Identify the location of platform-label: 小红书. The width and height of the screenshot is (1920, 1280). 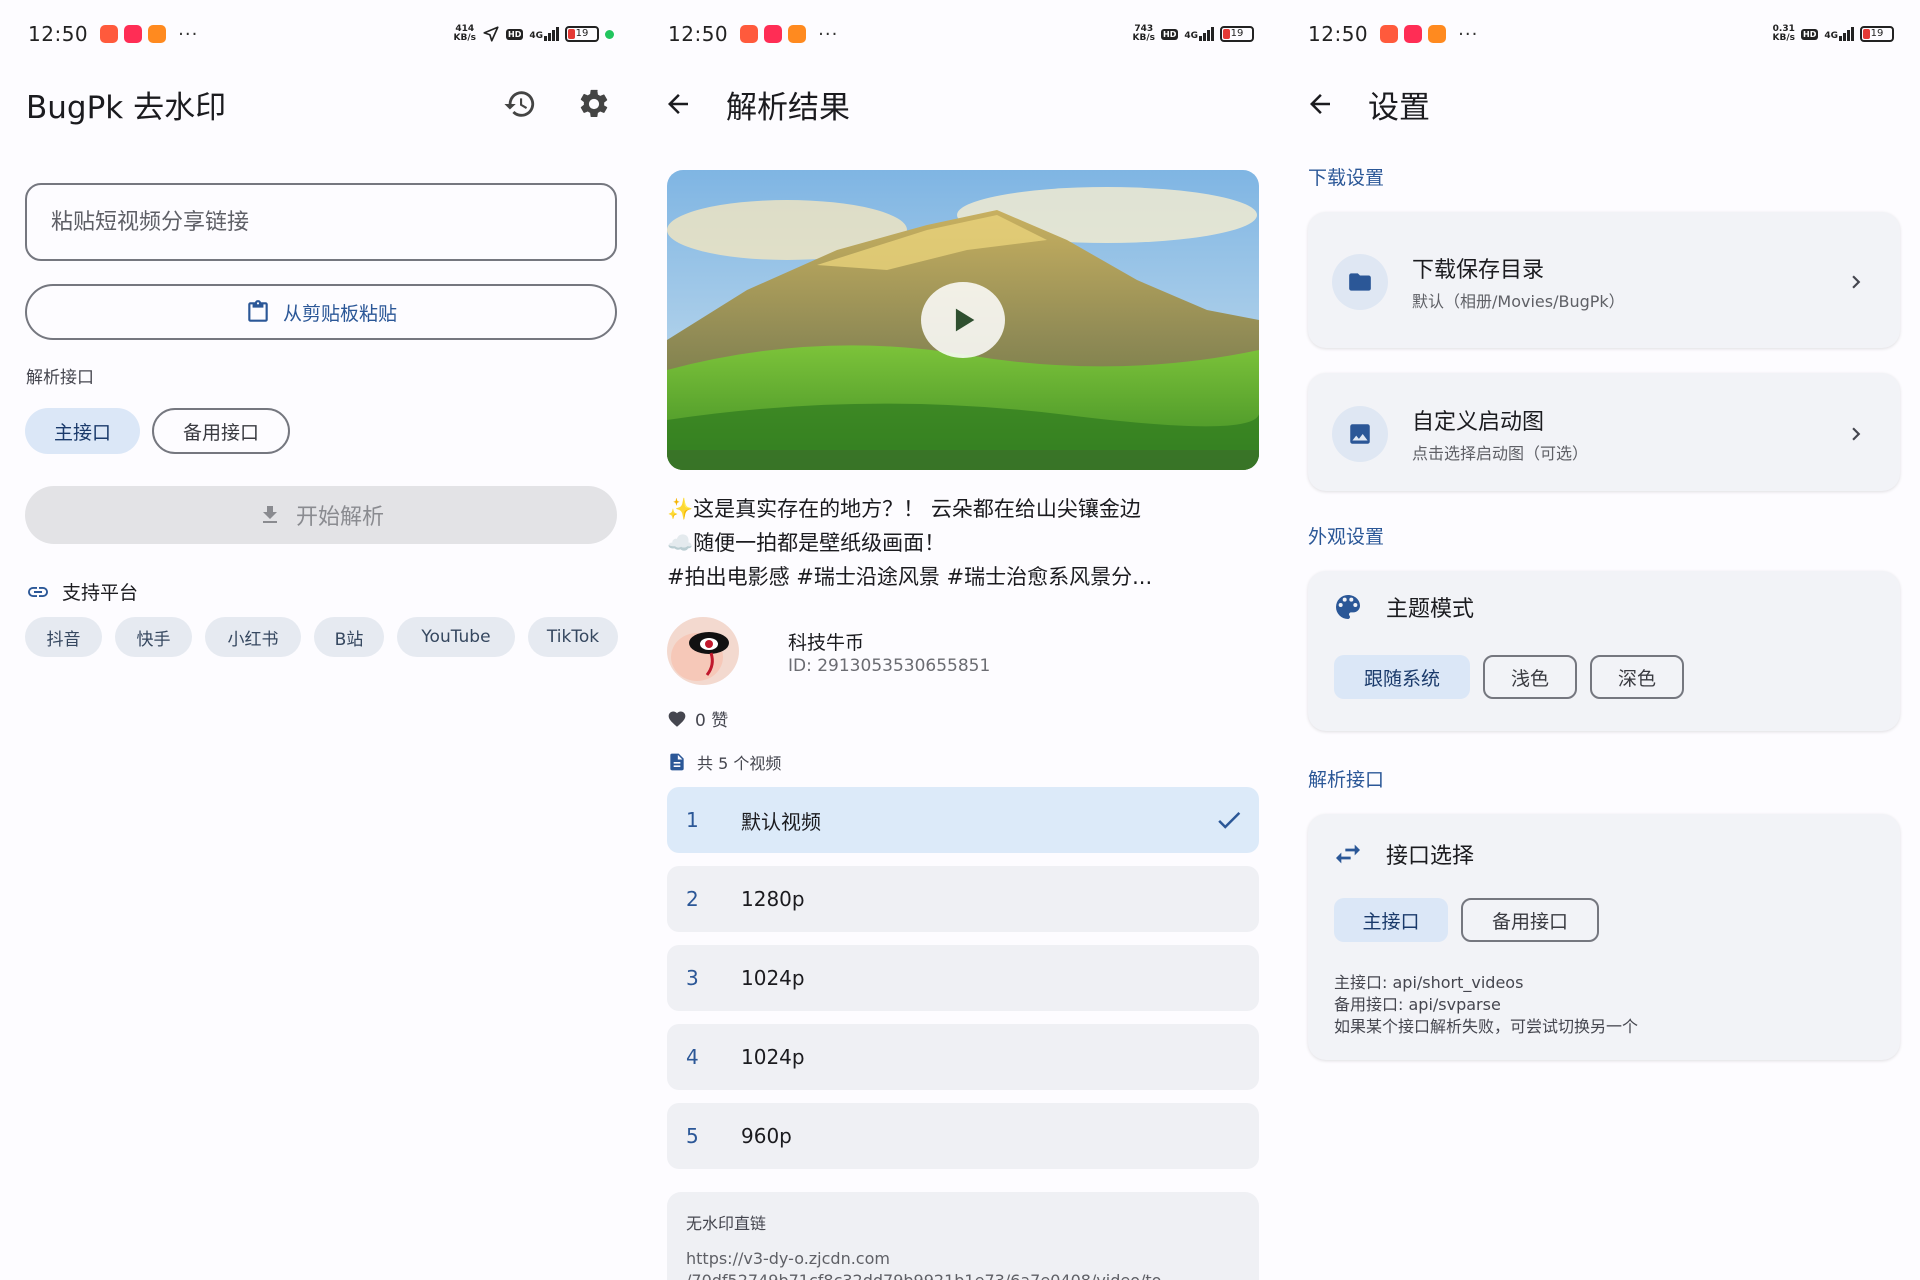
(253, 639).